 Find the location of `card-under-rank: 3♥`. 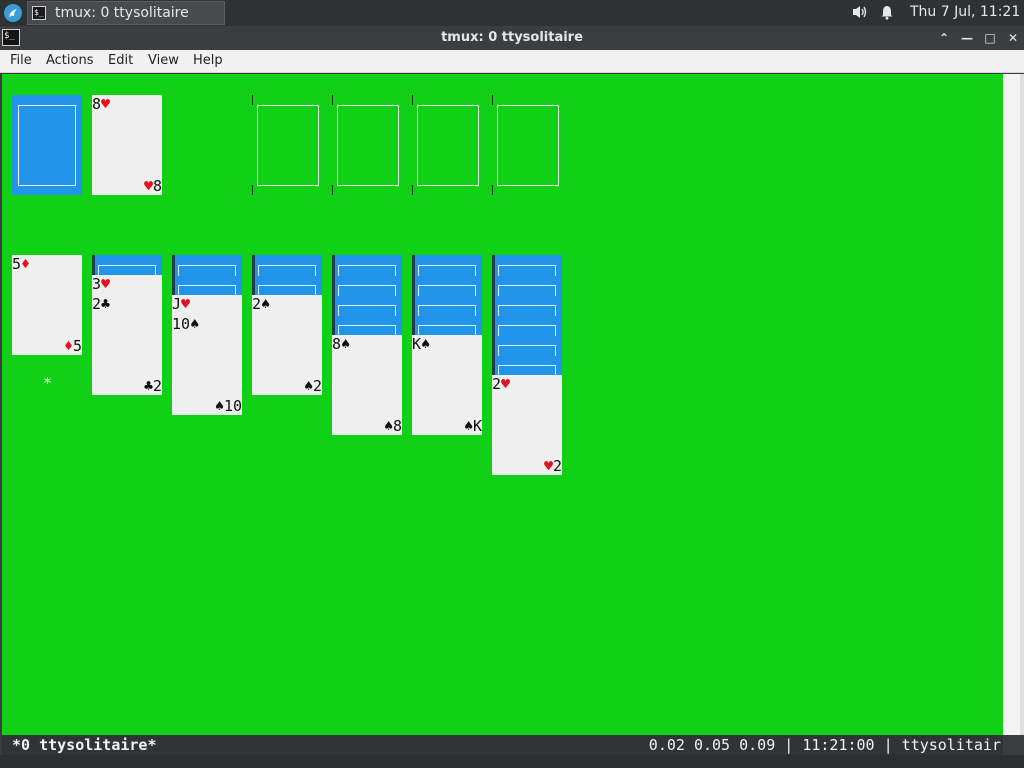

card-under-rank: 3♥ is located at coordinates (101, 284).